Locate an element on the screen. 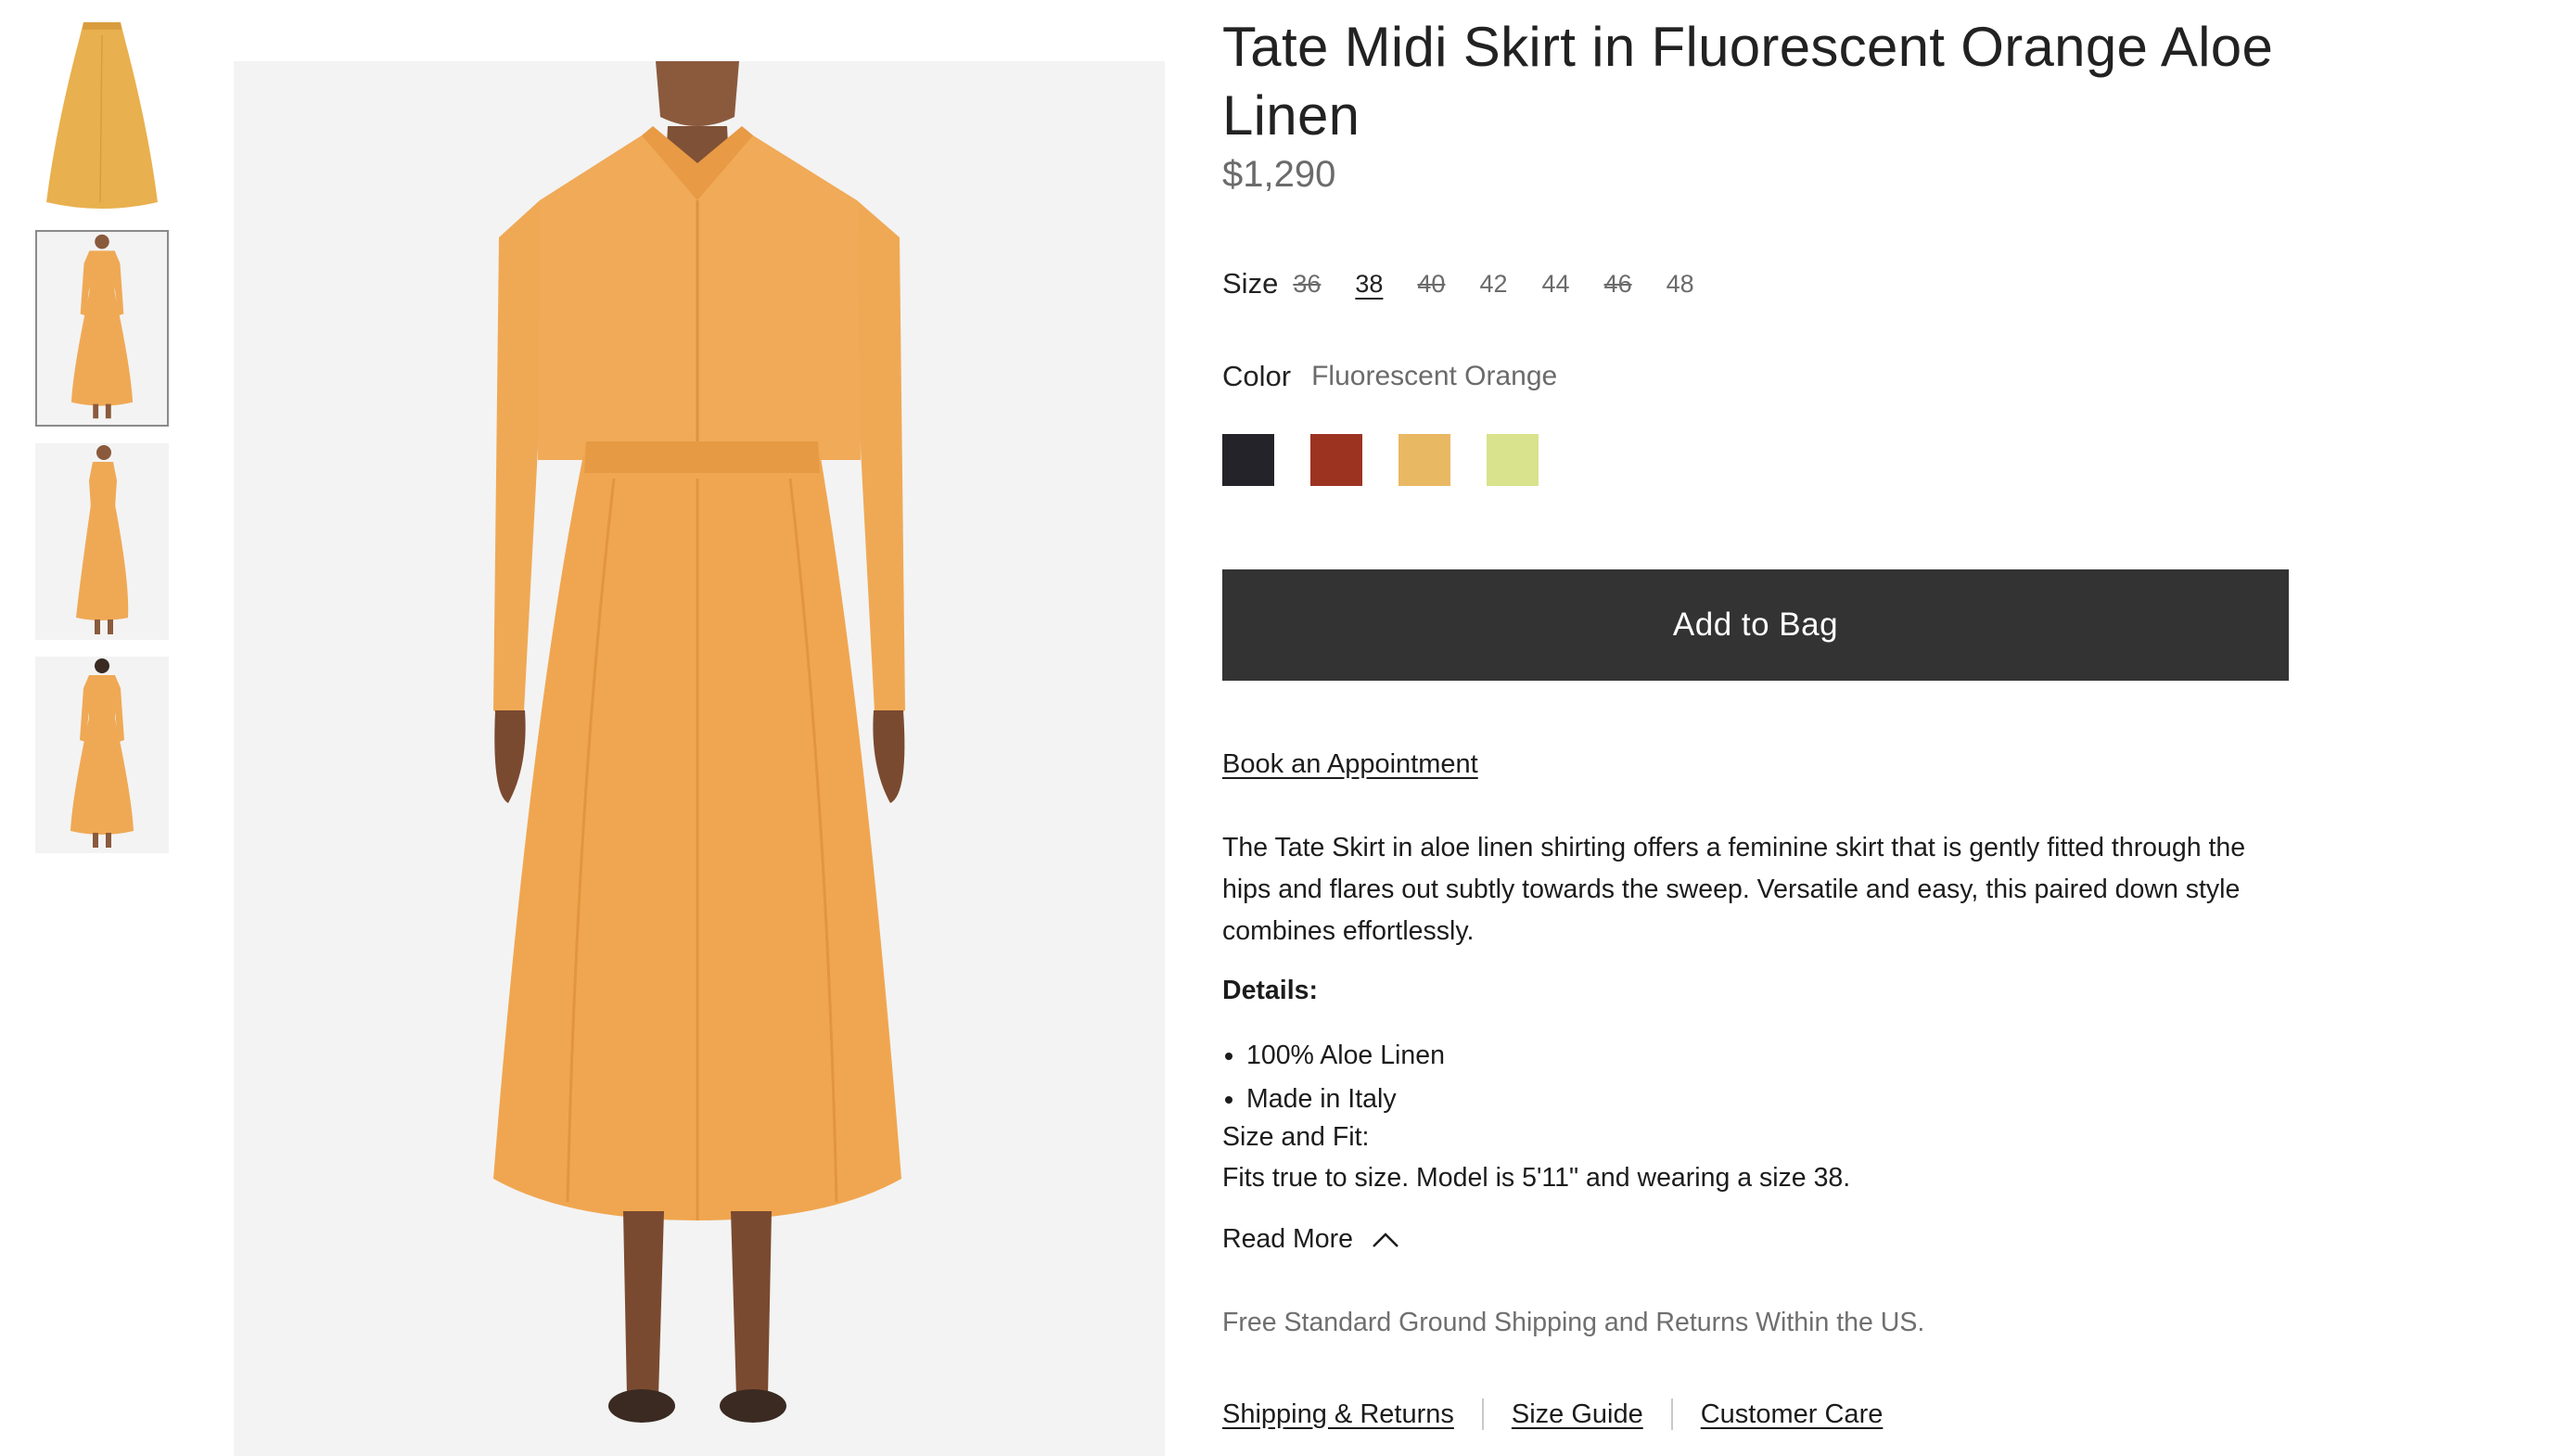  color-swatch-orange is located at coordinates (1424, 460).